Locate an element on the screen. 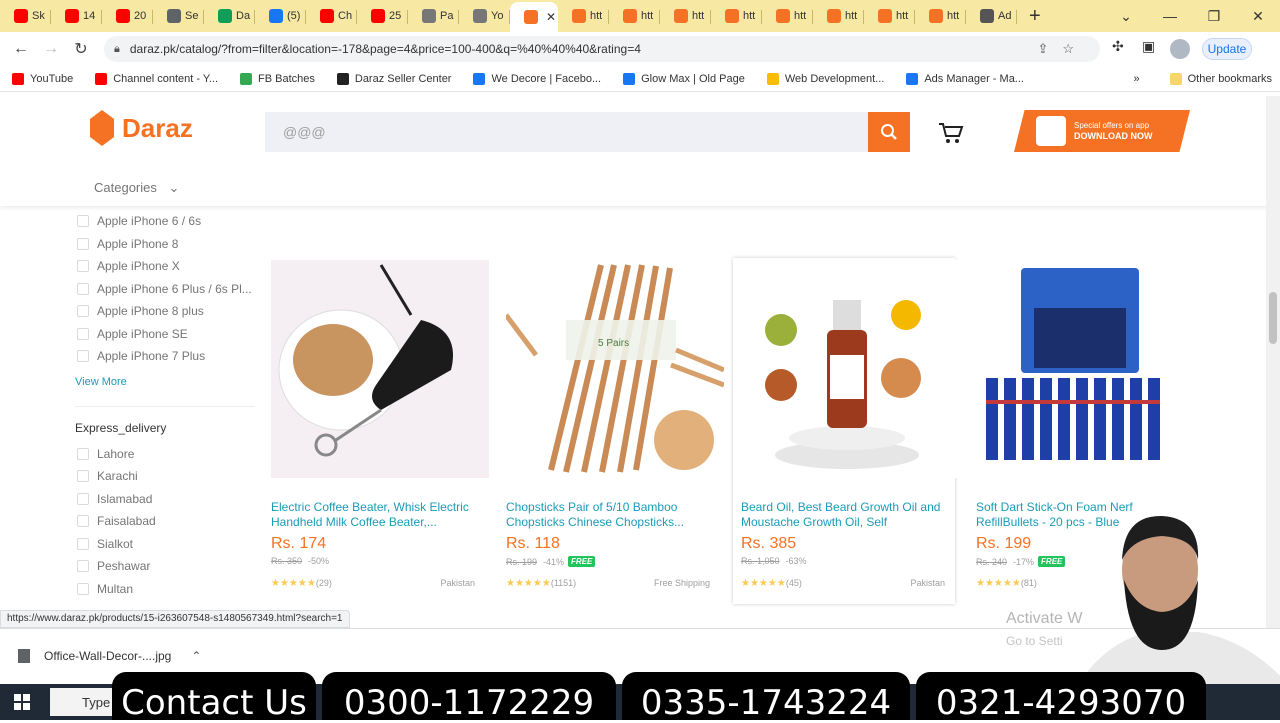 This screenshot has width=1280, height=723. filter-option-city: Karachi is located at coordinates (165, 476).